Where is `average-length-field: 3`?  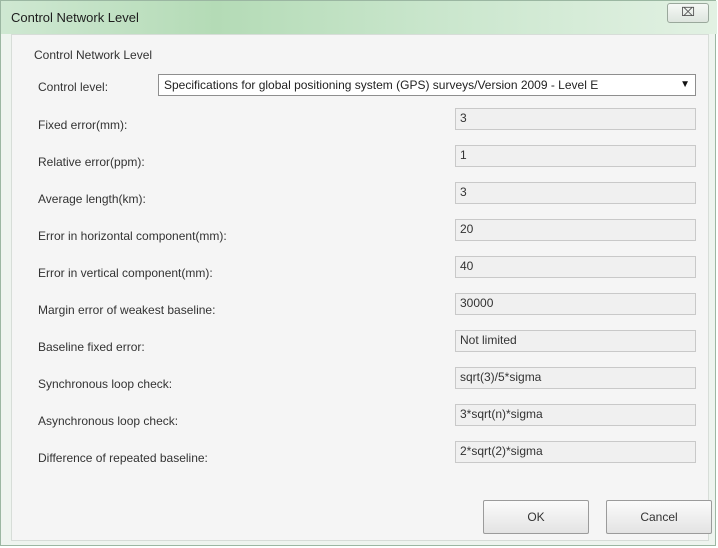 average-length-field: 3 is located at coordinates (575, 193).